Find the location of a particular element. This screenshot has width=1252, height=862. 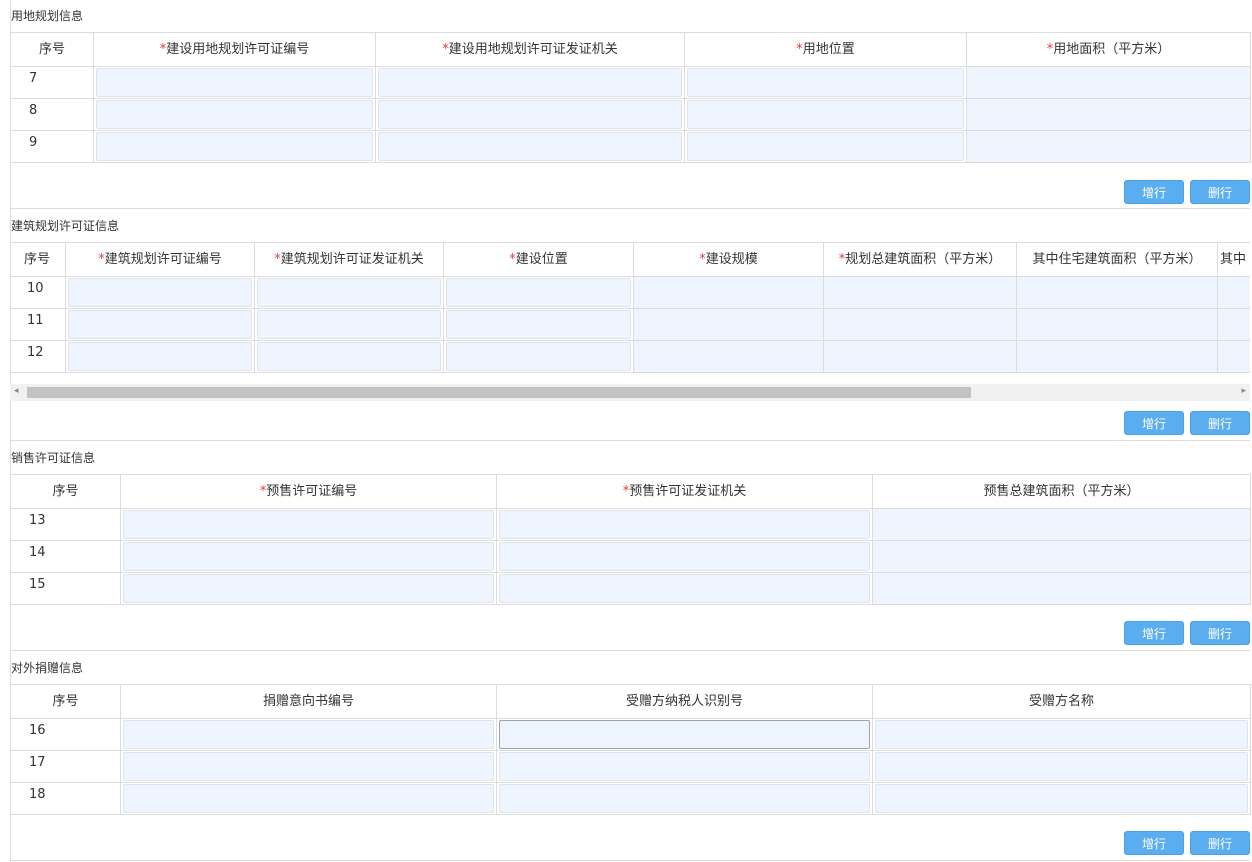

table-row: 8 is located at coordinates (630, 114).